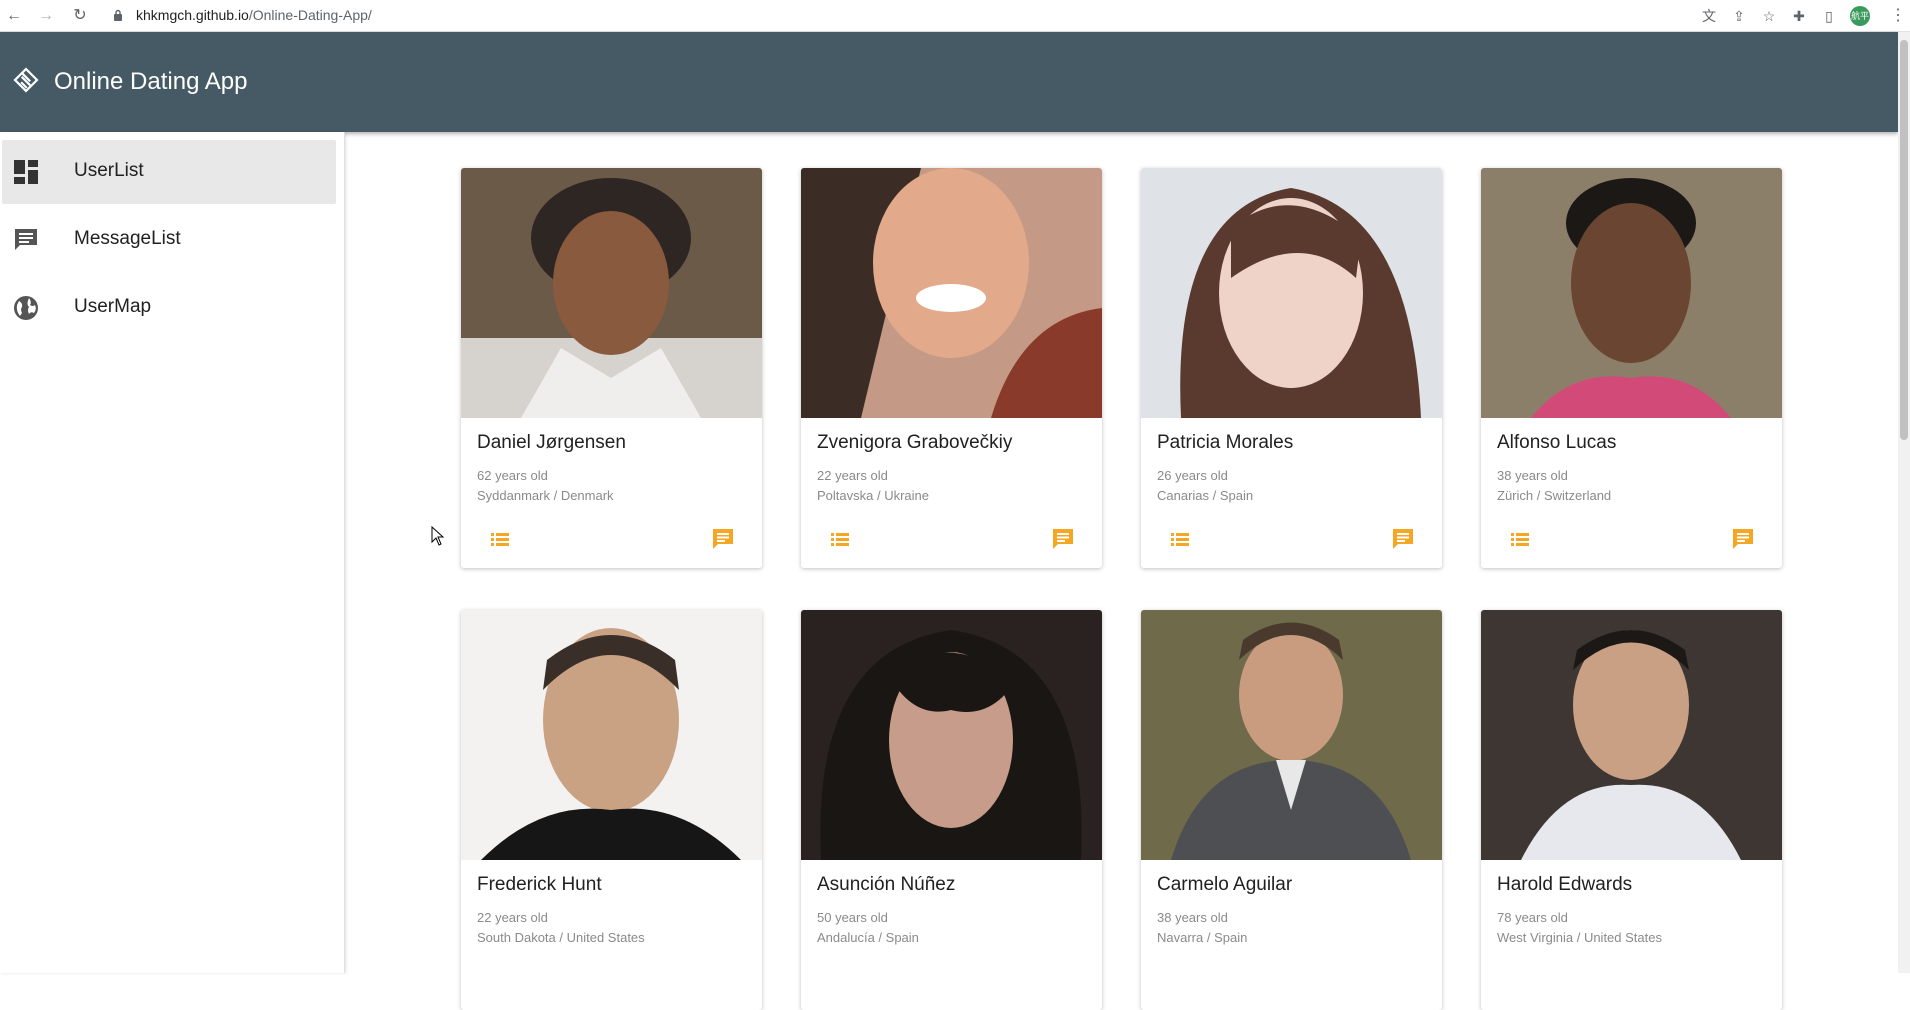  What do you see at coordinates (118, 15) in the screenshot?
I see `lock-icon` at bounding box center [118, 15].